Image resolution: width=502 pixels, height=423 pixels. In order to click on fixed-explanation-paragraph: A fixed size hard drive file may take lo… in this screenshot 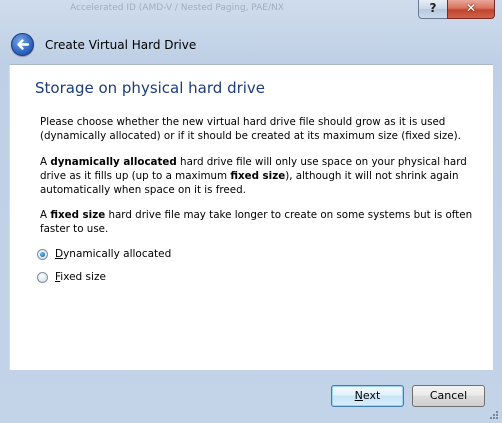, I will do `click(256, 222)`.